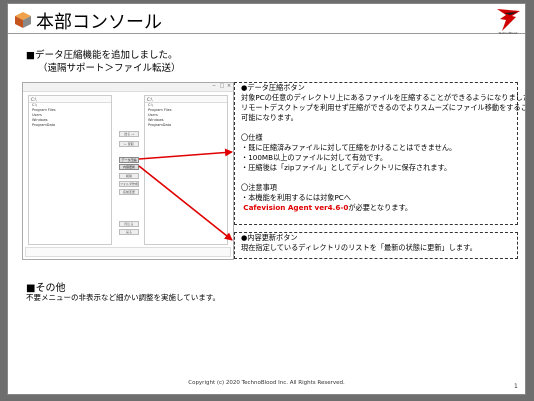  Describe the element at coordinates (129, 232) in the screenshot. I see `back-button: 戻る` at that location.